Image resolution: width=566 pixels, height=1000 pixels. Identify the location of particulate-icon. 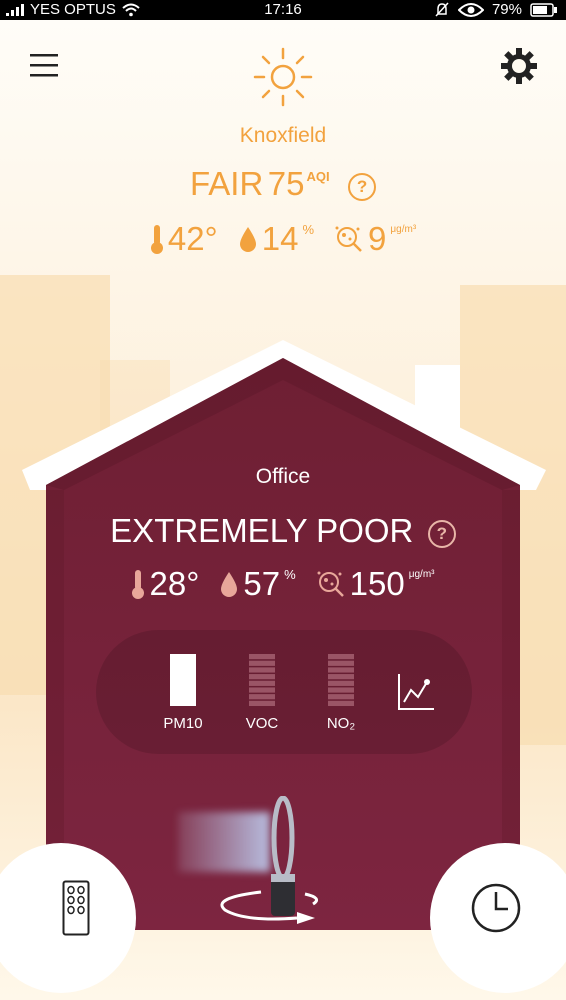
(330, 584).